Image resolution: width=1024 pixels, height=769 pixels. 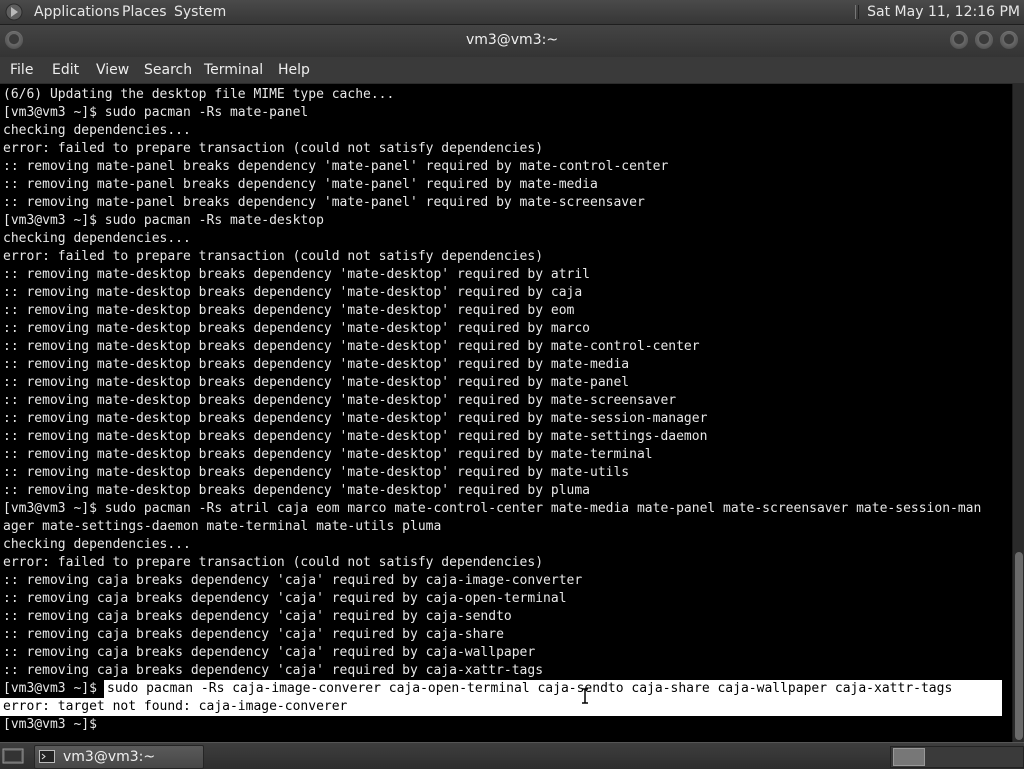 I want to click on bottom-panel: vm3@vm3:~, so click(x=512, y=755).